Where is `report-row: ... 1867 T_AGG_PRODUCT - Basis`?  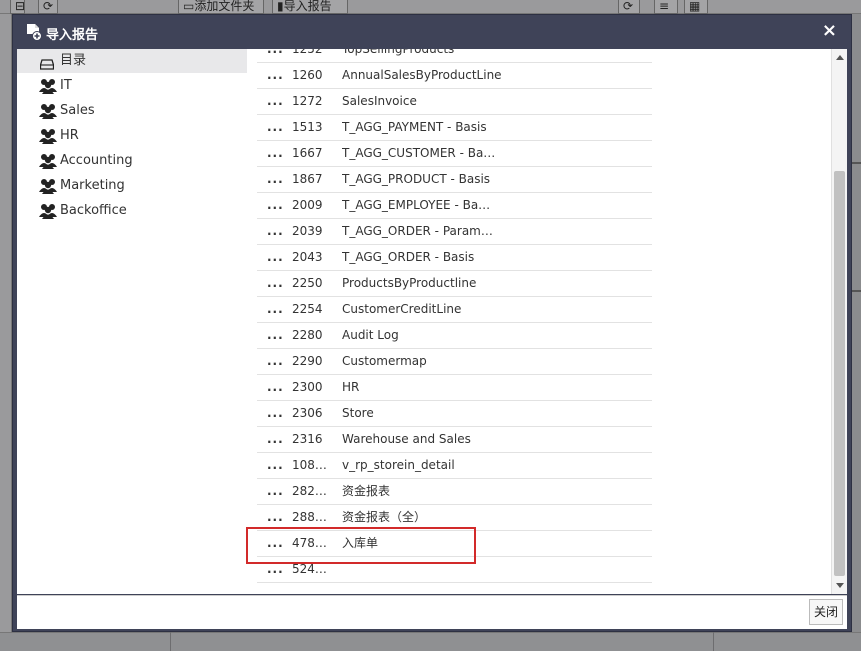
report-row: ... 1867 T_AGG_PRODUCT - Basis is located at coordinates (454, 180).